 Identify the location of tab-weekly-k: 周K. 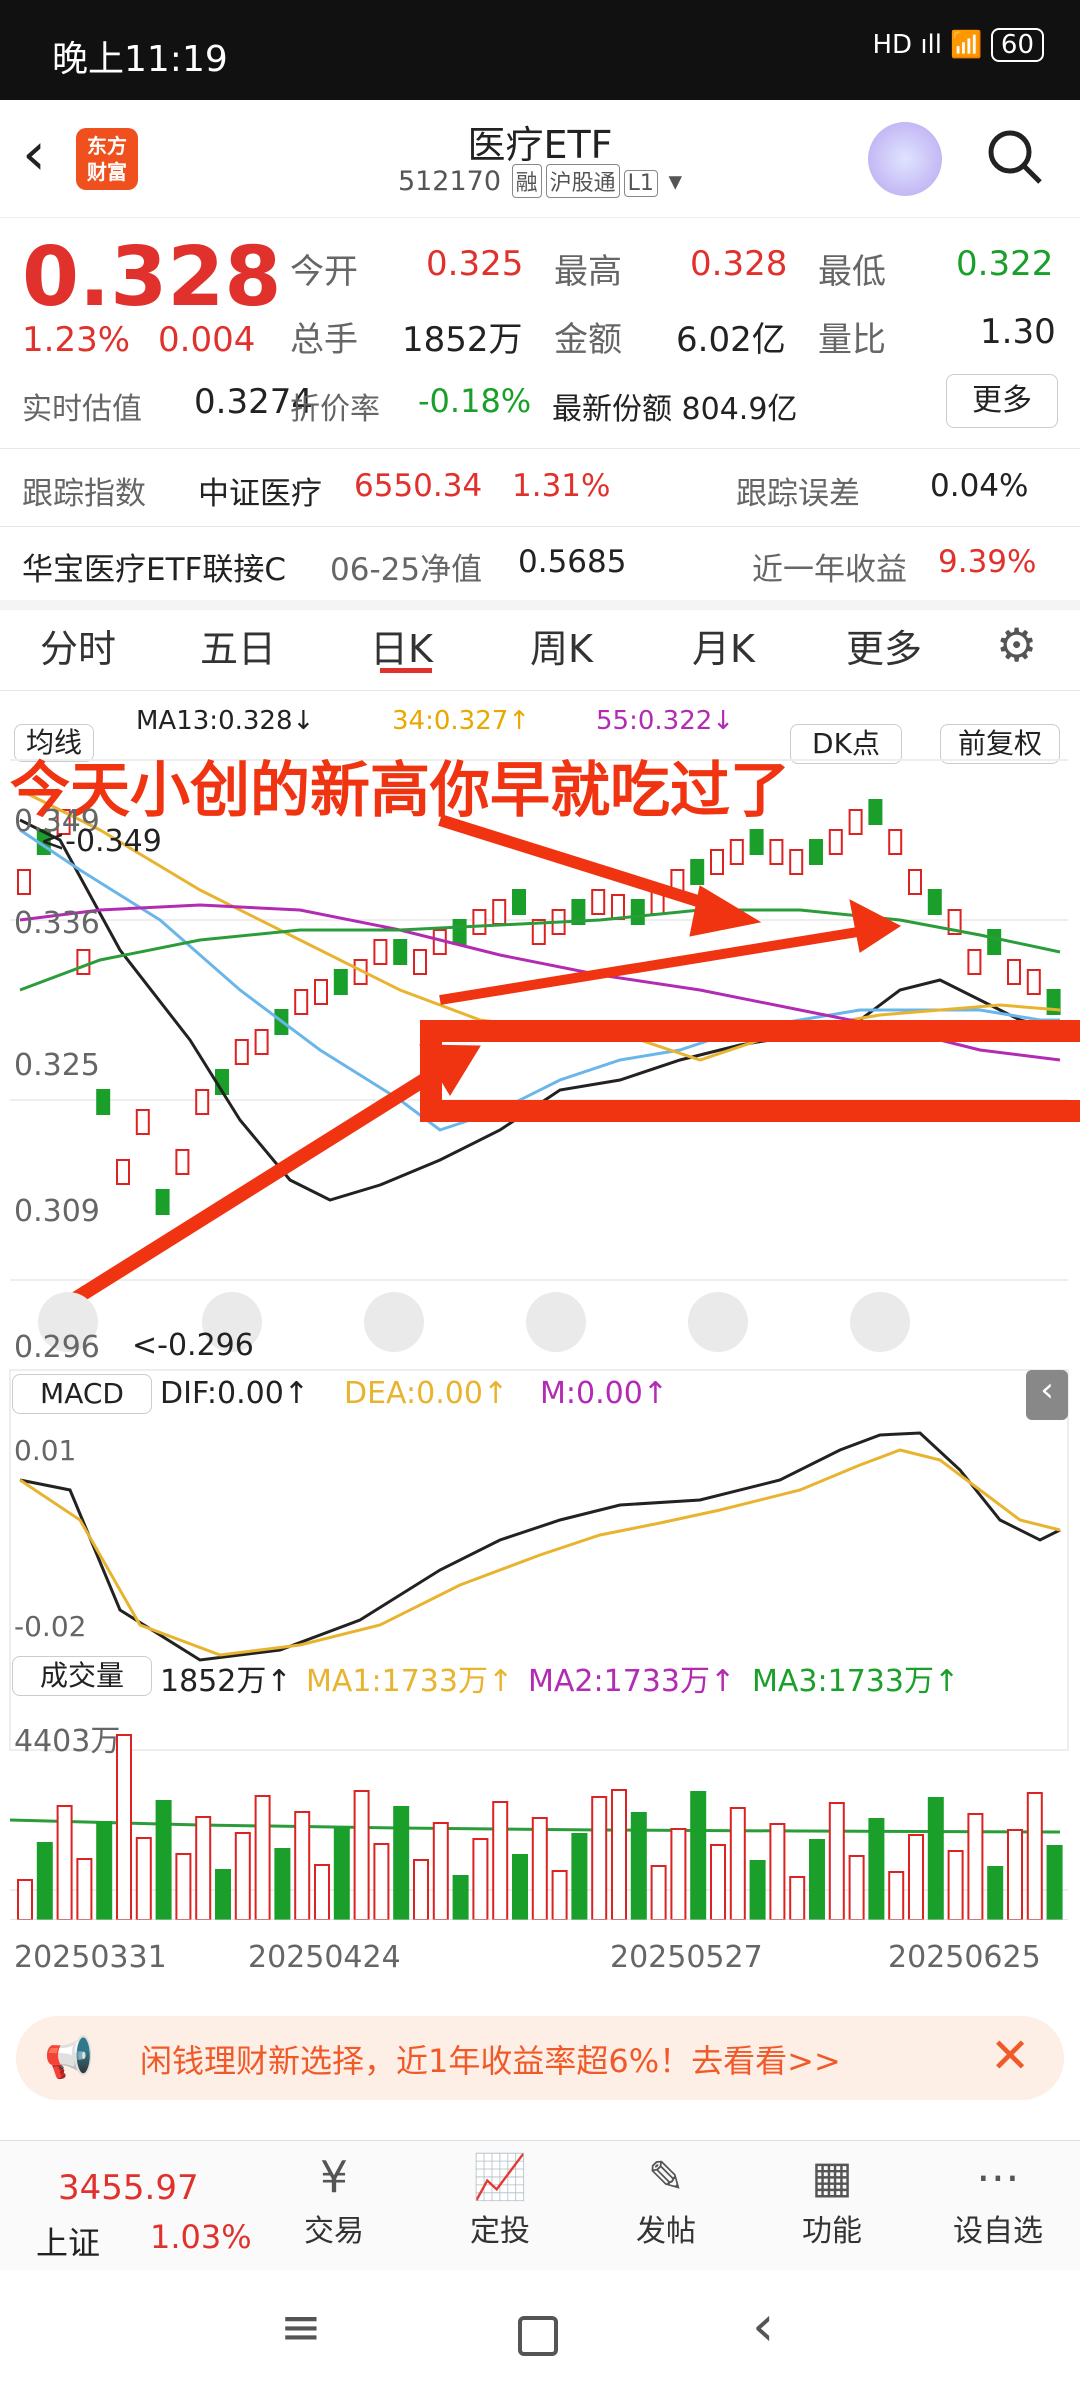
(561, 645).